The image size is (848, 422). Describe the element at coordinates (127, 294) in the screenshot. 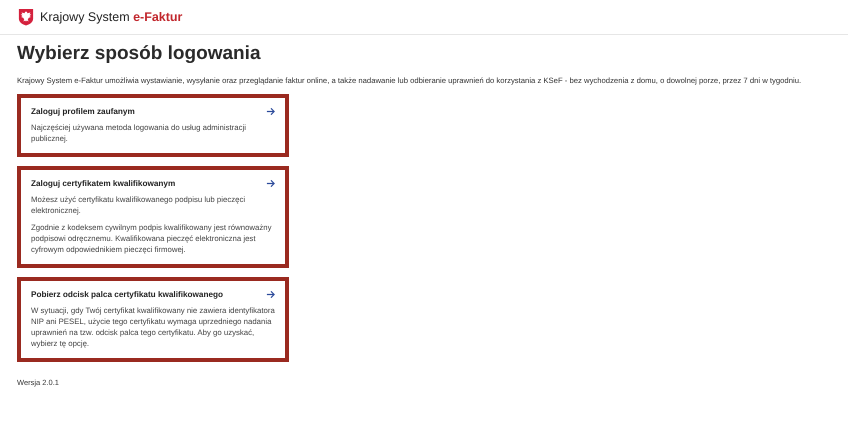

I see `option-title: Pobierz odcisk palca certyfikatu kwalifikowanego` at that location.